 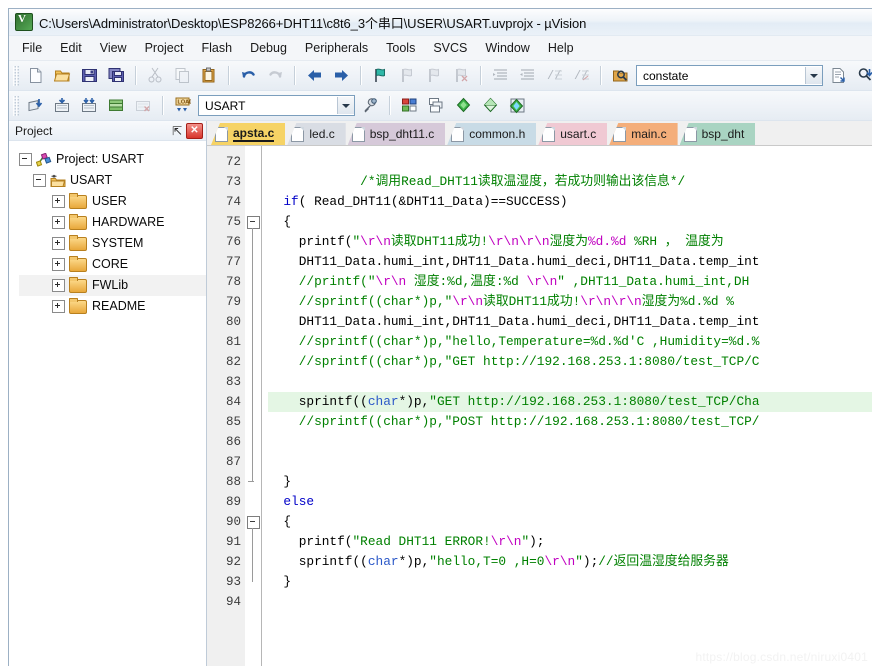 What do you see at coordinates (275, 75) in the screenshot?
I see `redo-icon` at bounding box center [275, 75].